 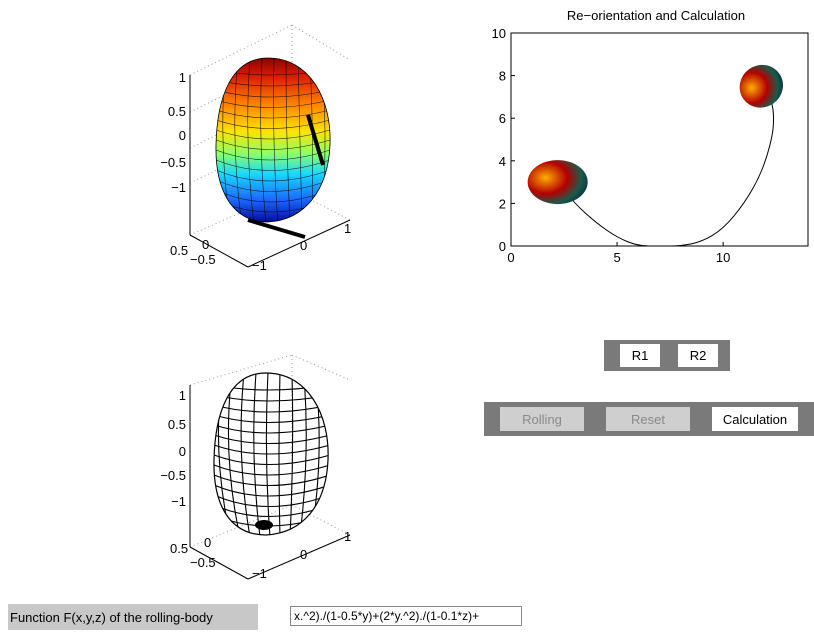 I want to click on y-tick-label: 0, so click(x=502, y=246).